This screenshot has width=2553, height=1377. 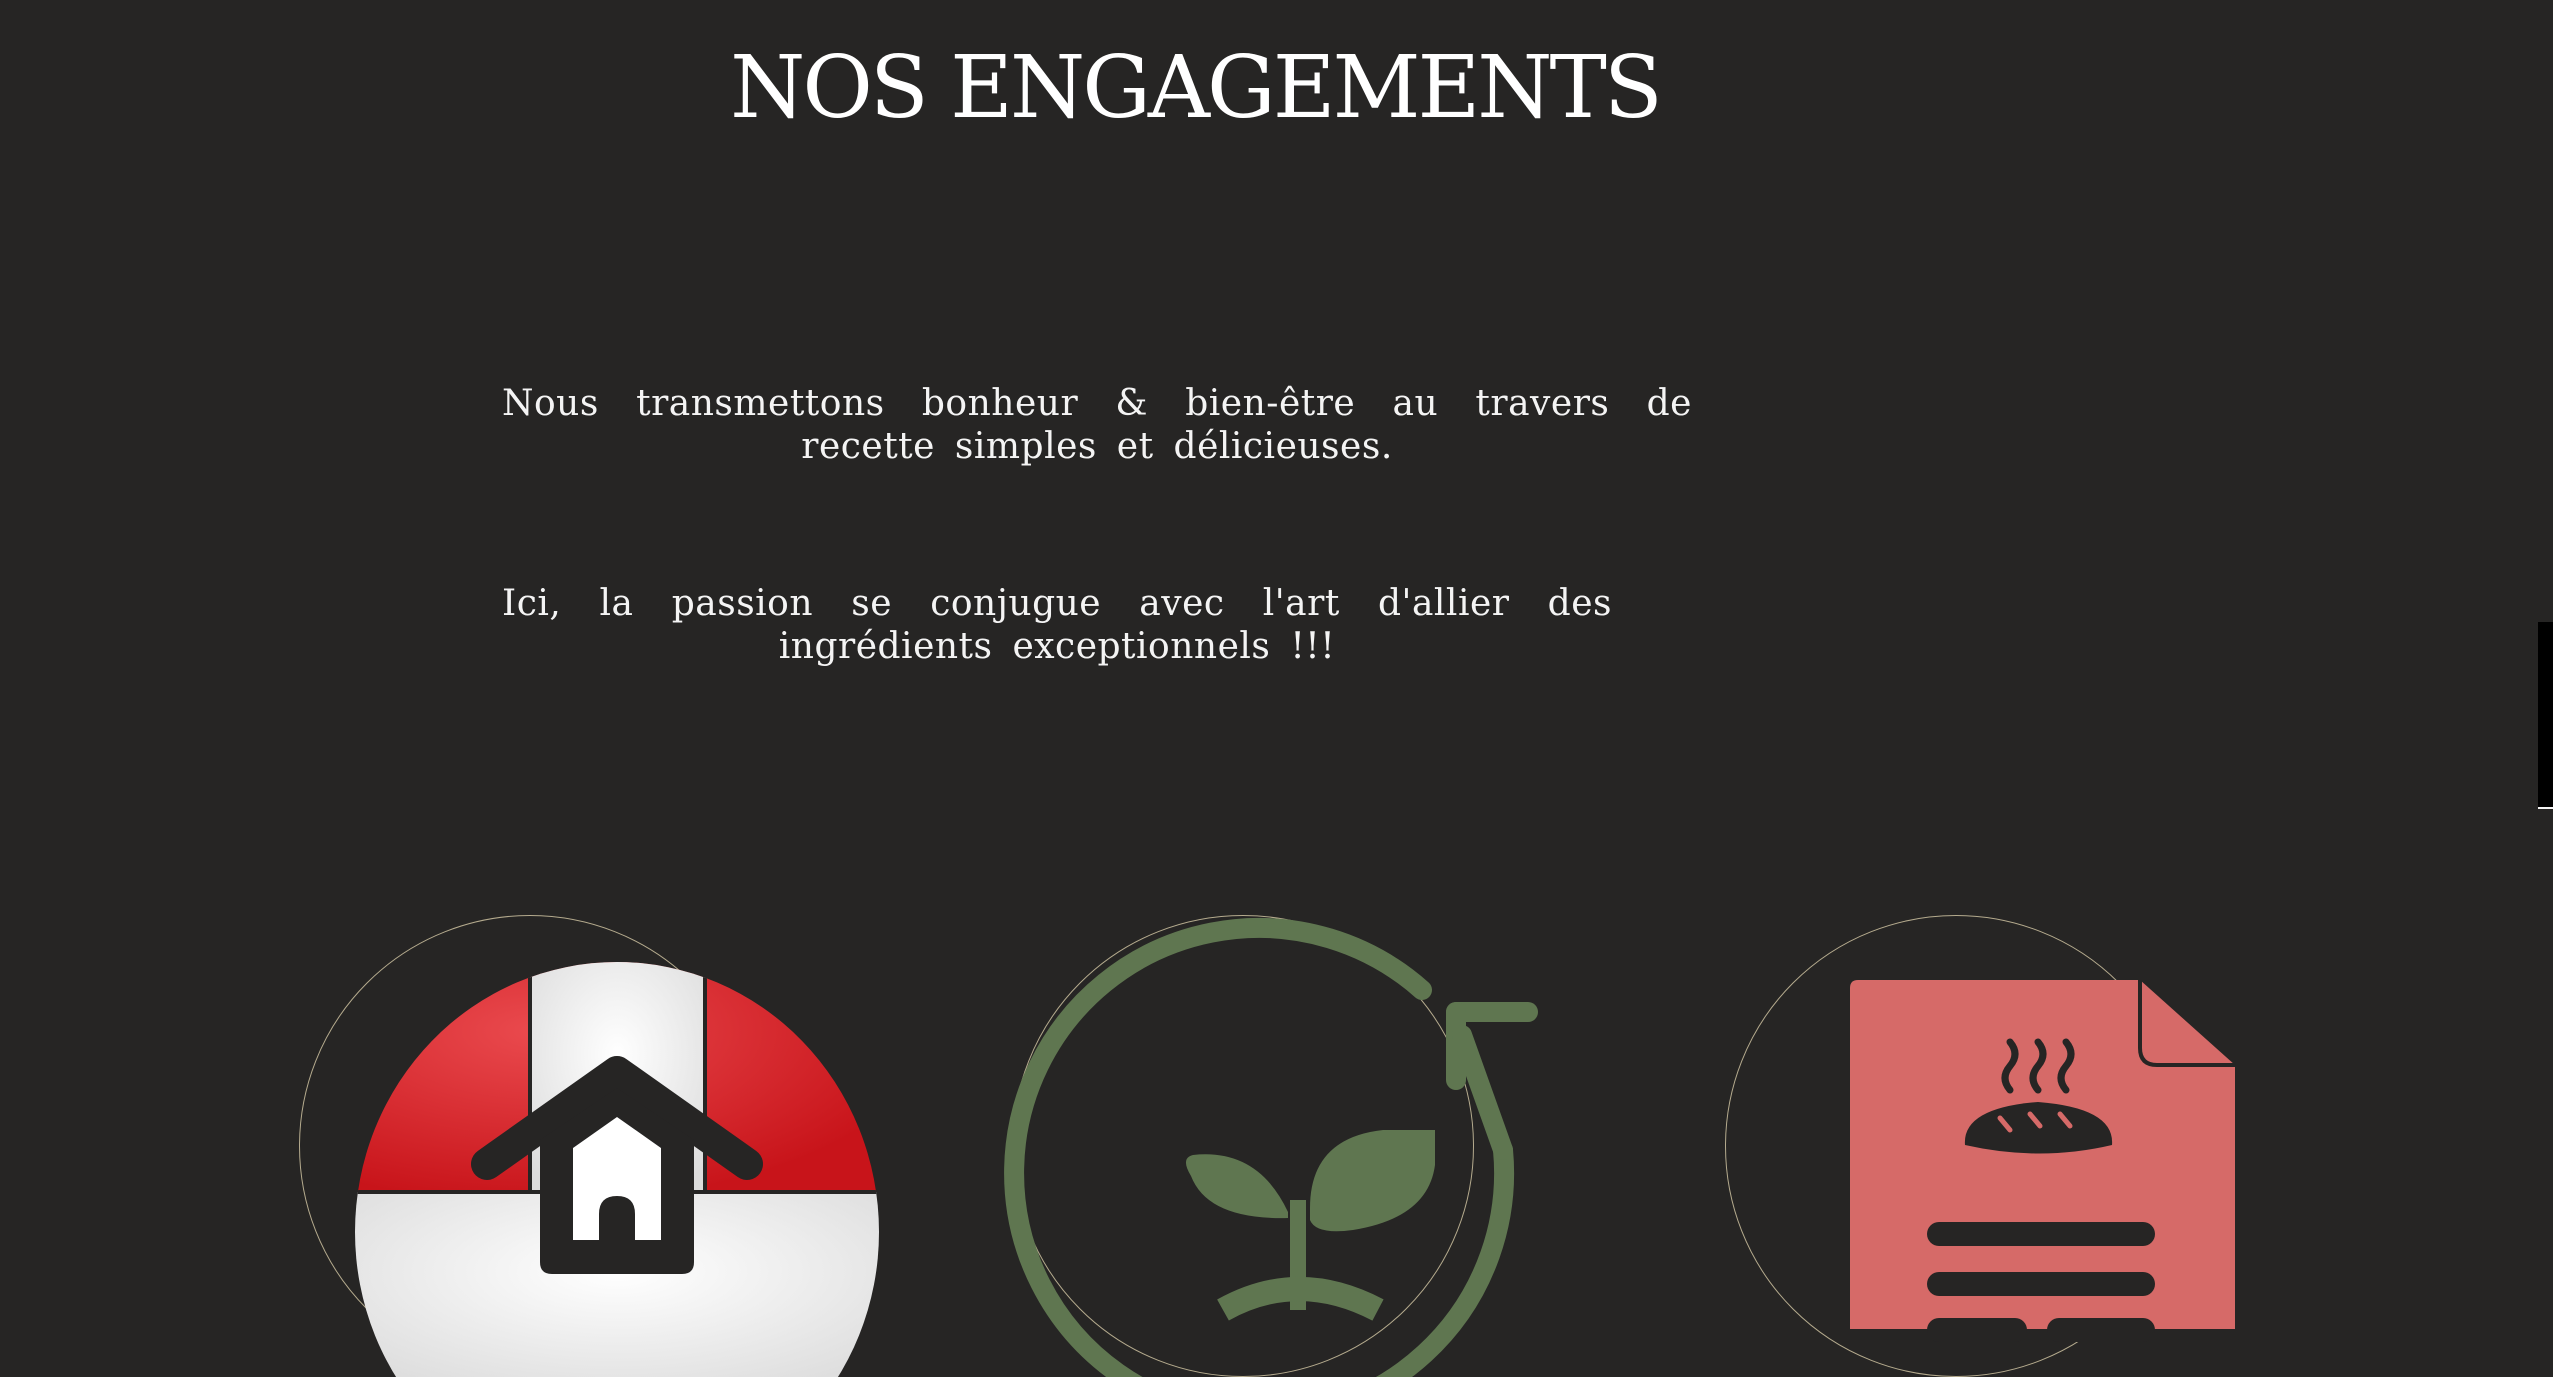 I want to click on bread-recipe-icon, so click(x=2042, y=1161).